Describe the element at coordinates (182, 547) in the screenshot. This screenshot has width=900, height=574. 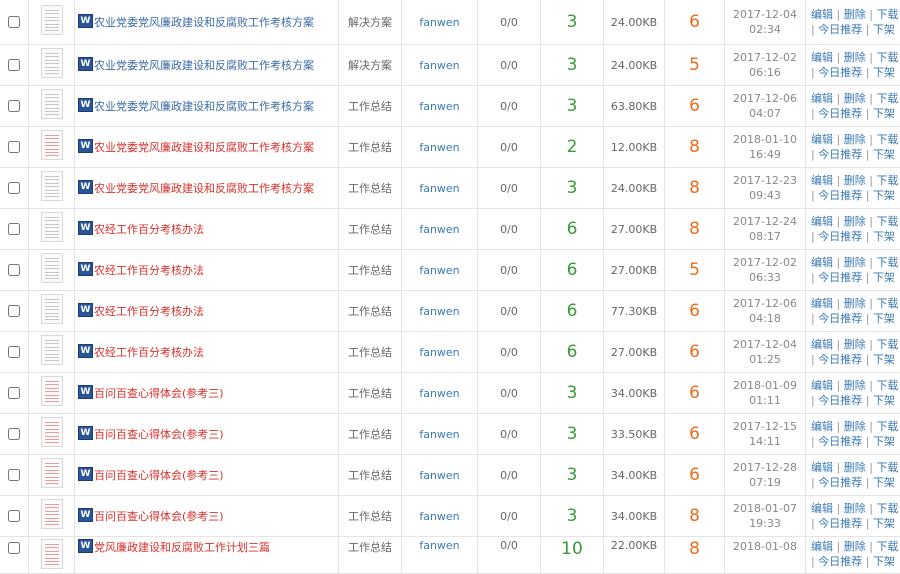
I see `document-title-link: 党风廉政建设和反腐败工作计划三篇` at that location.